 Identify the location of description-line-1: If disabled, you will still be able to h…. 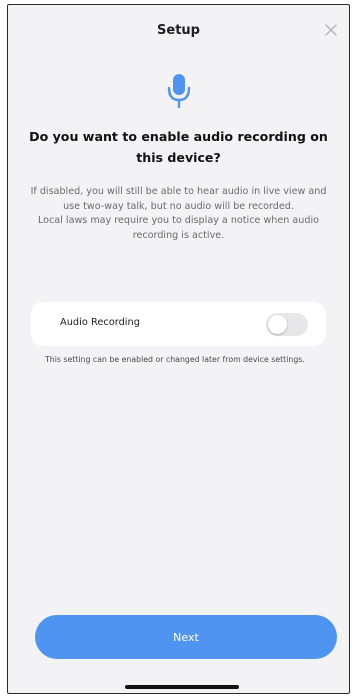
(178, 199).